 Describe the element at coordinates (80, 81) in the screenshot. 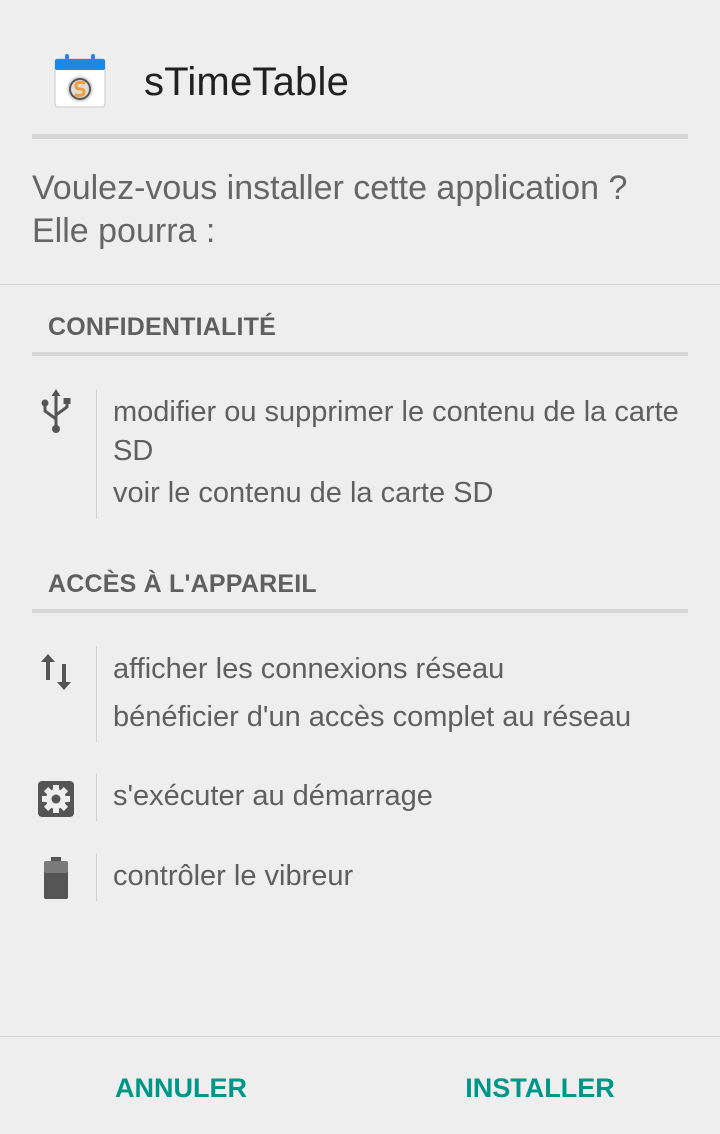

I see `calendar-app-icon` at that location.